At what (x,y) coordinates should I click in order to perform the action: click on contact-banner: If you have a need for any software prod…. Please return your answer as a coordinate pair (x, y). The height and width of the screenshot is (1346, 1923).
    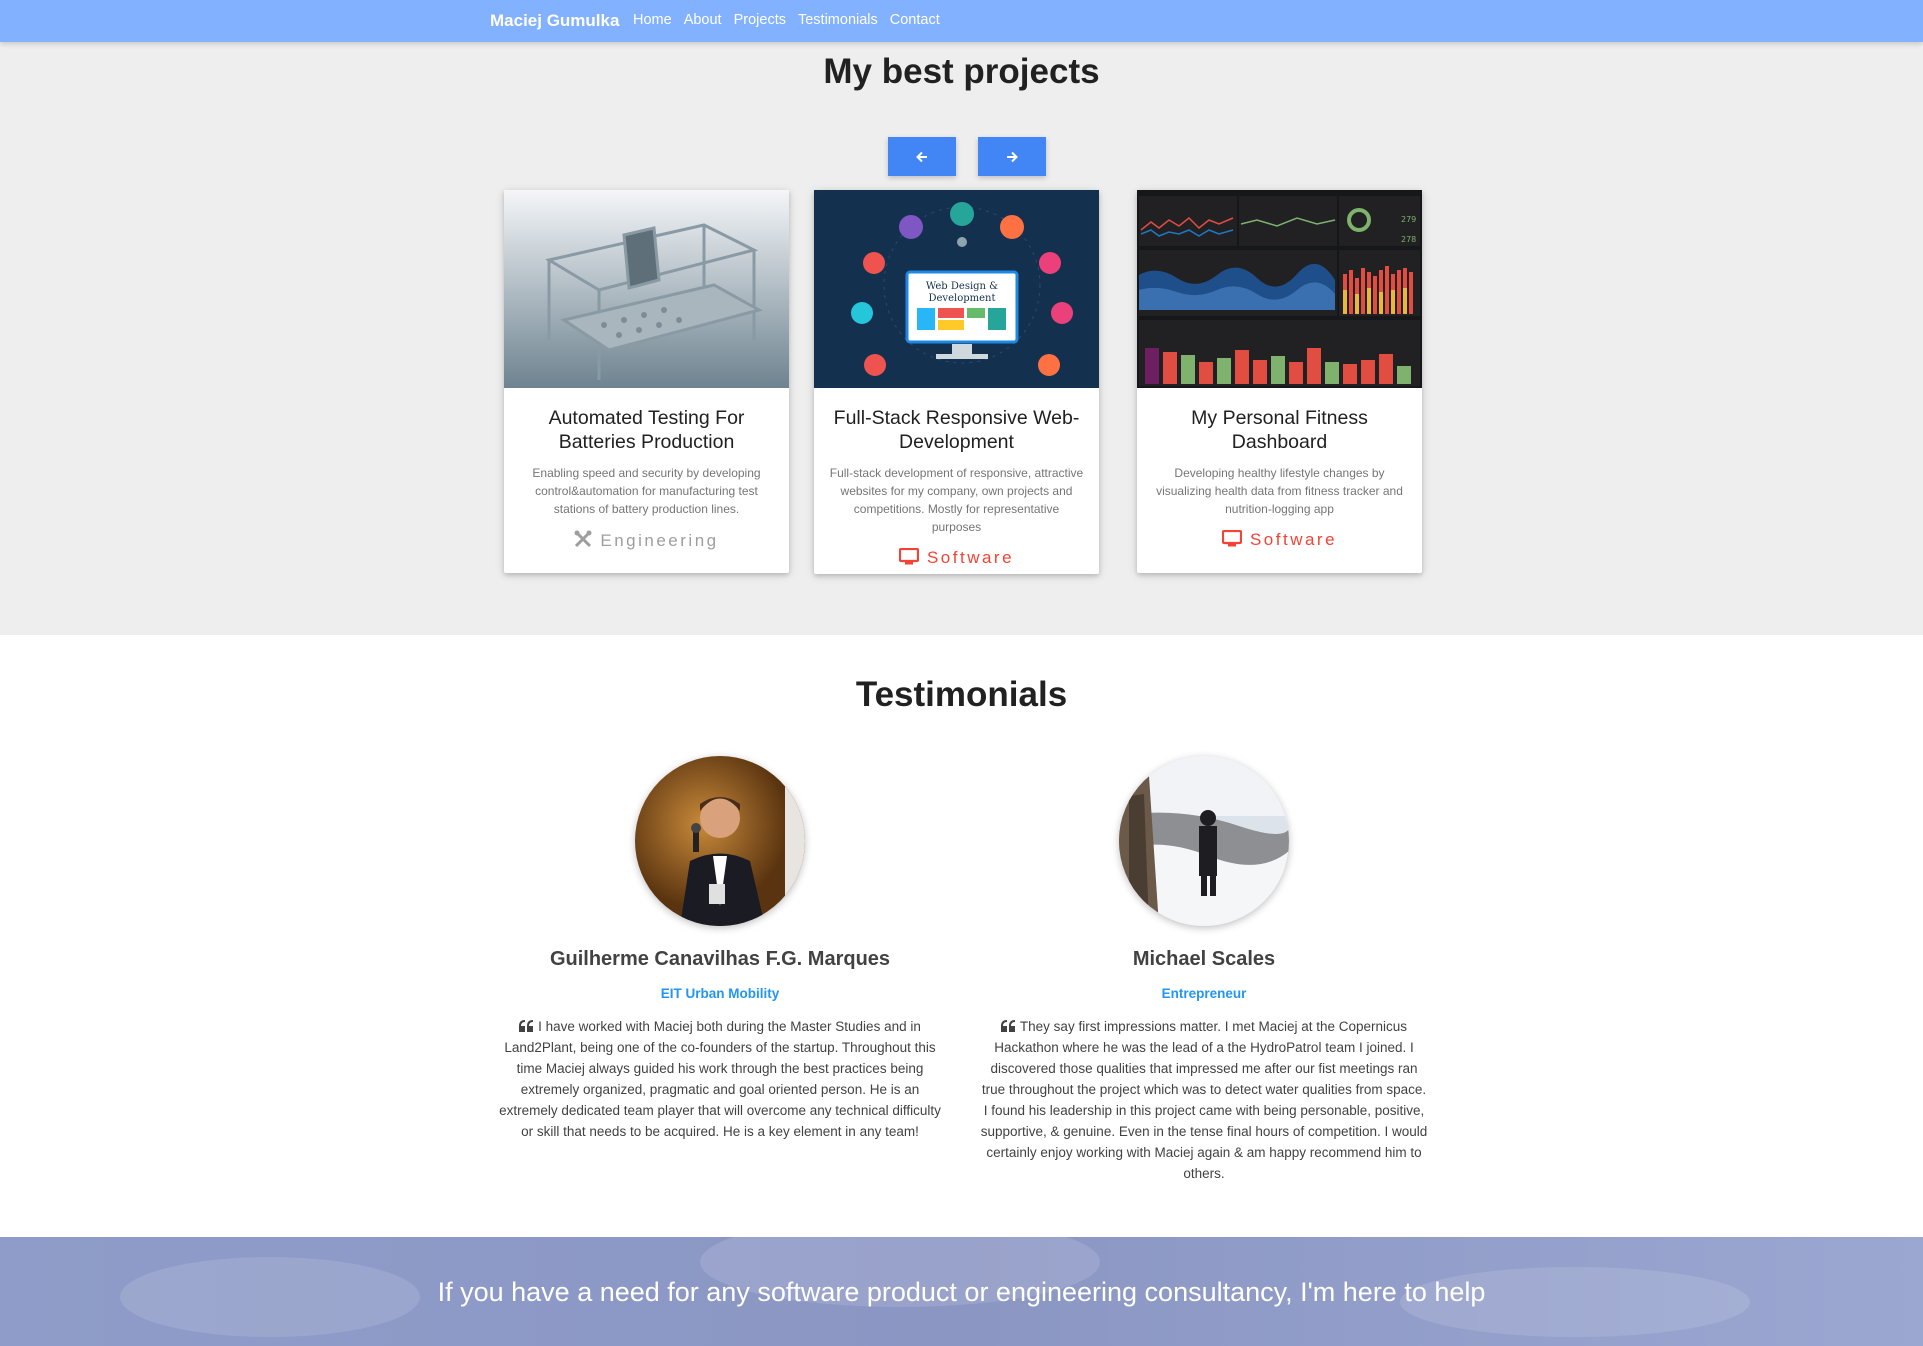
    Looking at the image, I should click on (961, 1291).